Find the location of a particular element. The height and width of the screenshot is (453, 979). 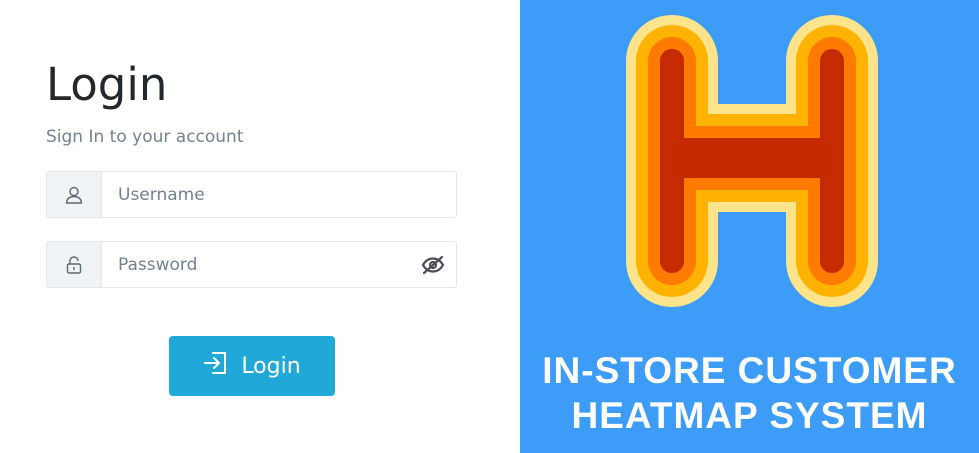

page-subtitle: Sign In to your account is located at coordinates (145, 137).